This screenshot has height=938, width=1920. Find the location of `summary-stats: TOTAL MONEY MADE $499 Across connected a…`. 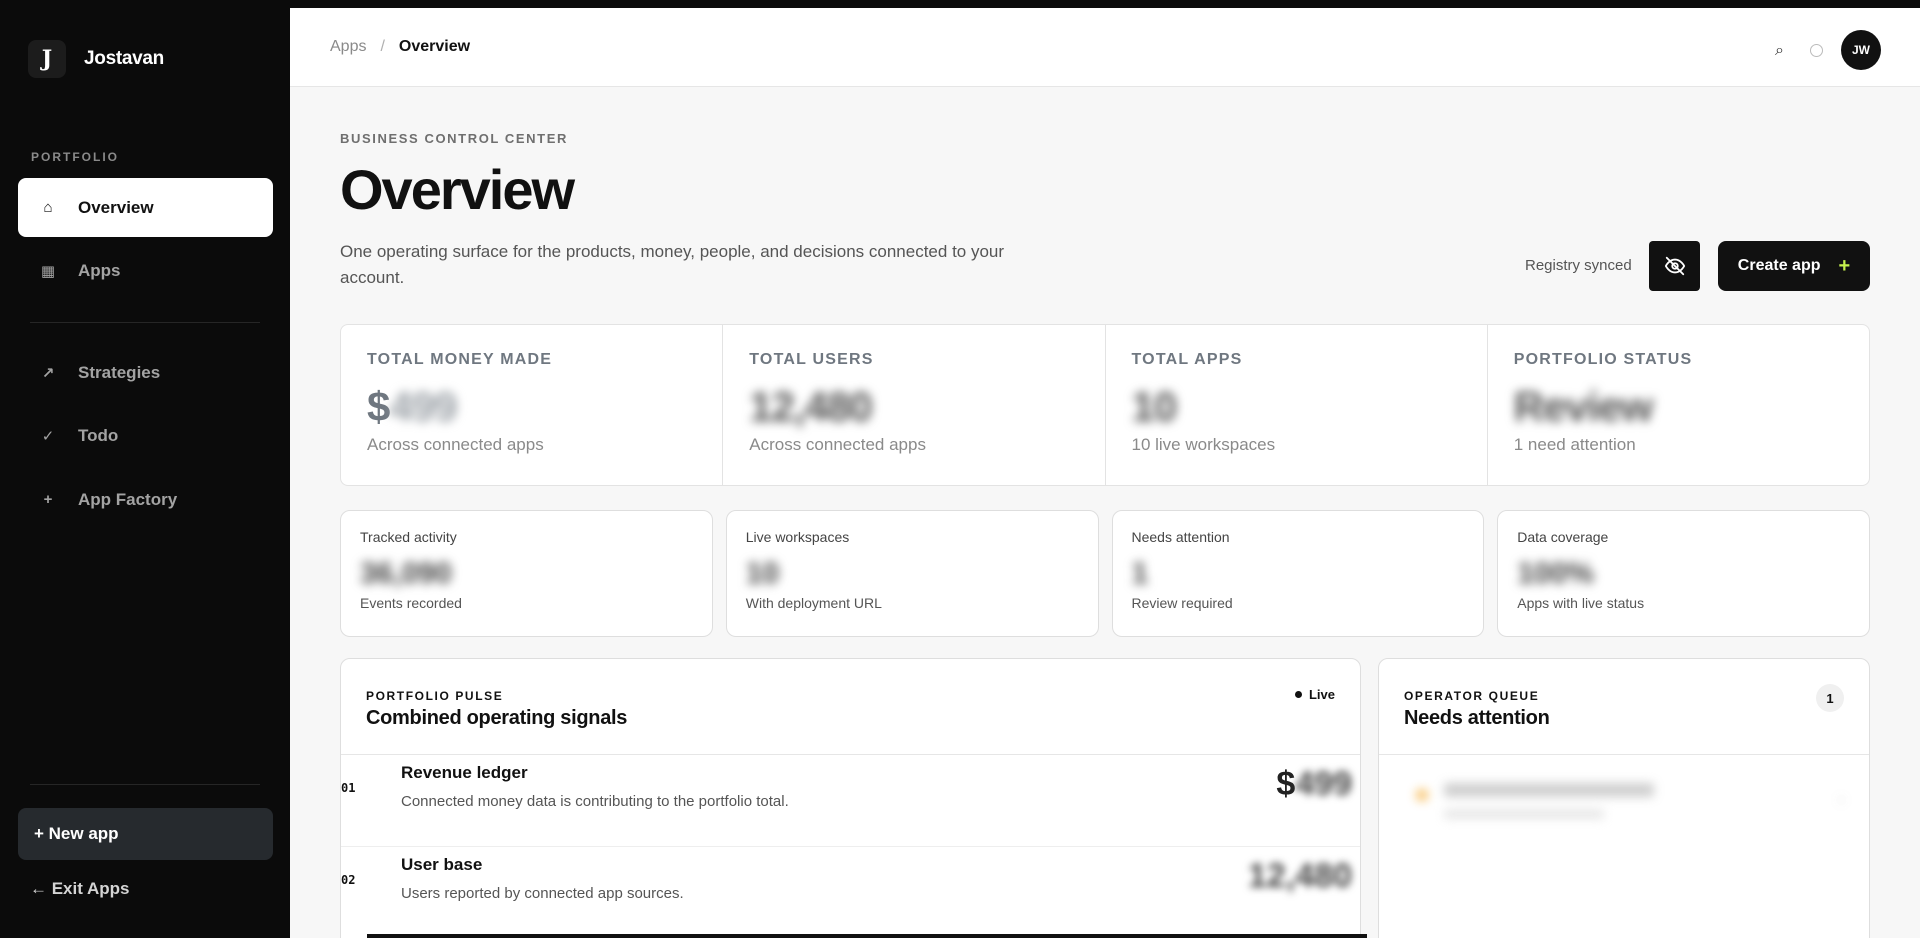

summary-stats: TOTAL MONEY MADE $499 Across connected a… is located at coordinates (1105, 405).